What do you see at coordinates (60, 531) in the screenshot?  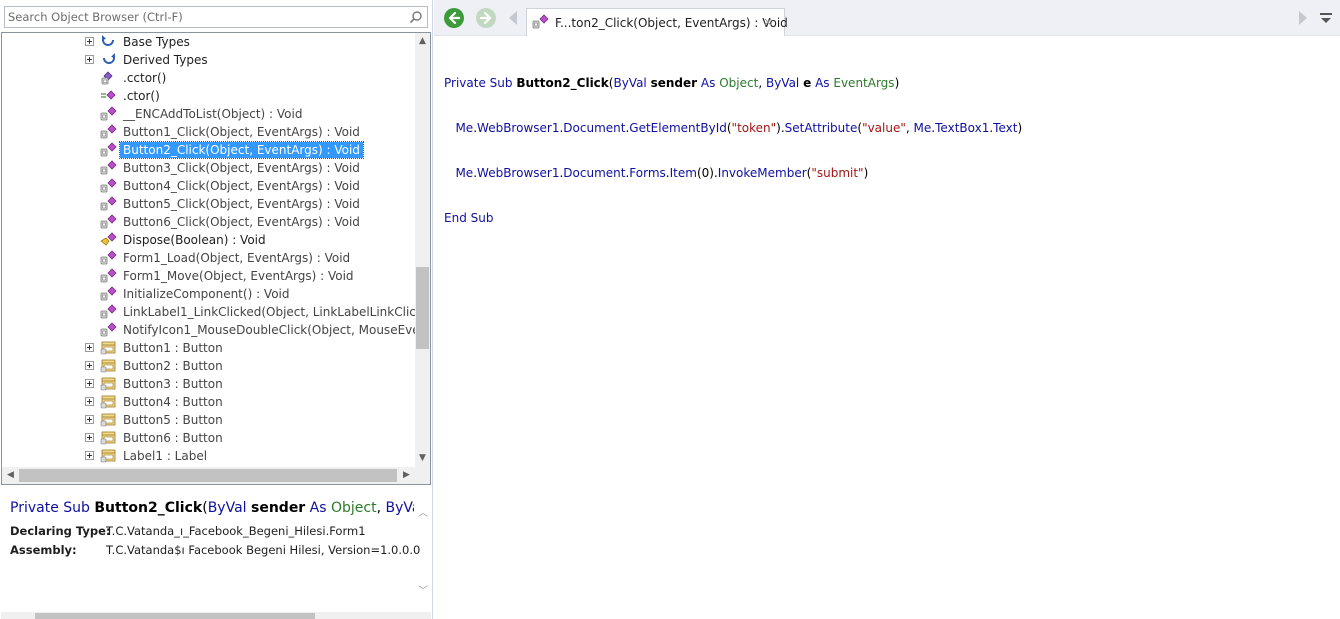 I see `declaring-type-label: Declaring Type:` at bounding box center [60, 531].